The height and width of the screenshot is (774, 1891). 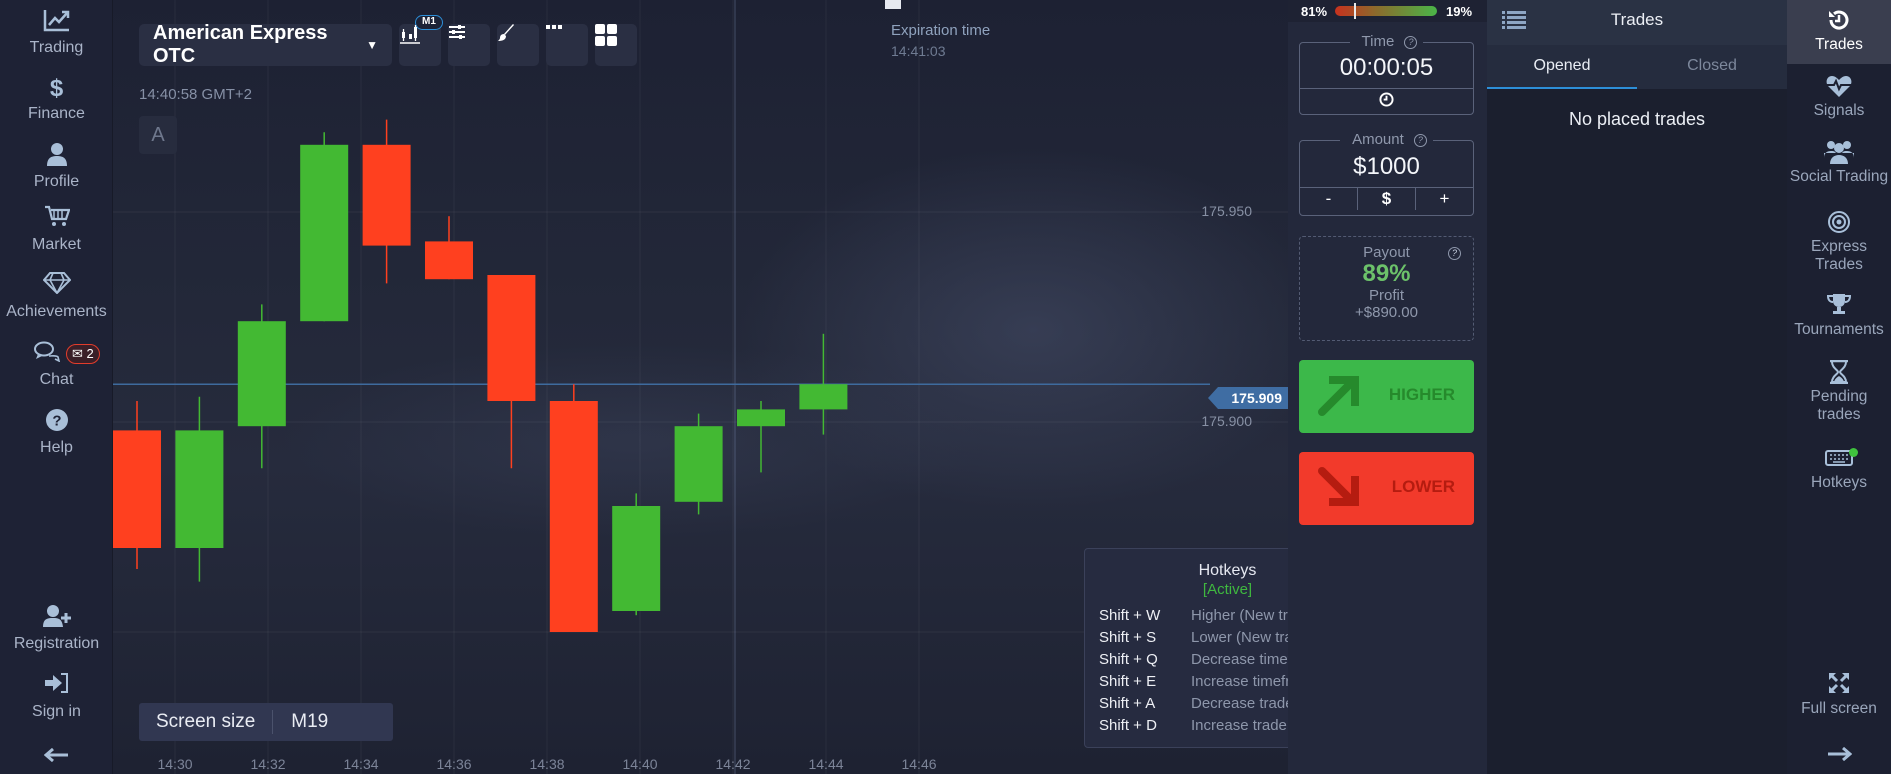 What do you see at coordinates (1839, 176) in the screenshot?
I see `rnav-item-label: Social Trading` at bounding box center [1839, 176].